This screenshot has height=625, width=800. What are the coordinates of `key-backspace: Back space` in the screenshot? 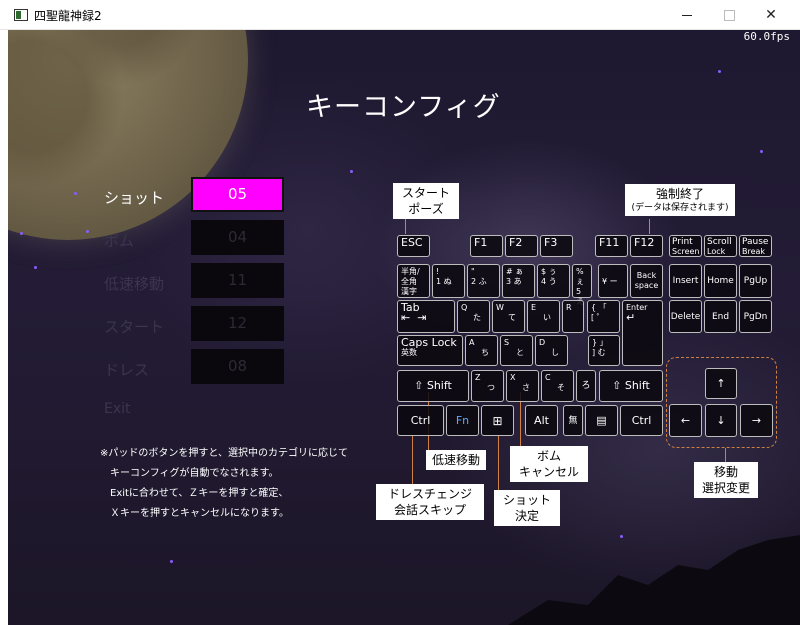 It's located at (646, 281).